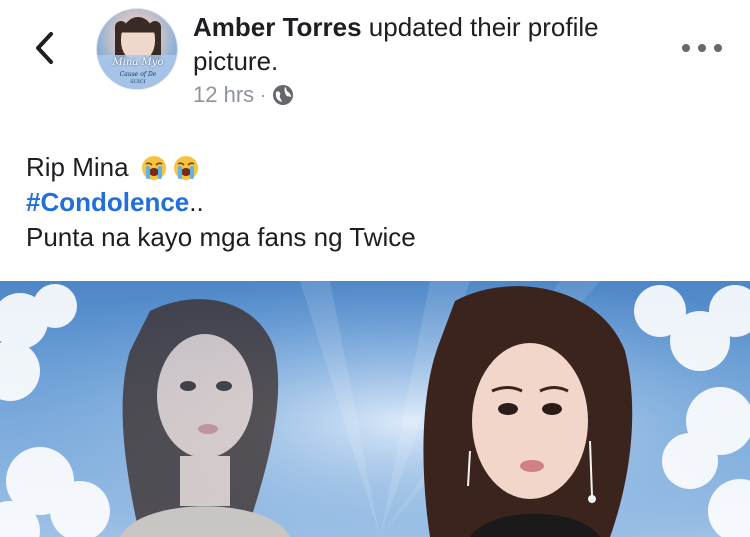  Describe the element at coordinates (283, 95) in the screenshot. I see `globe-icon` at that location.